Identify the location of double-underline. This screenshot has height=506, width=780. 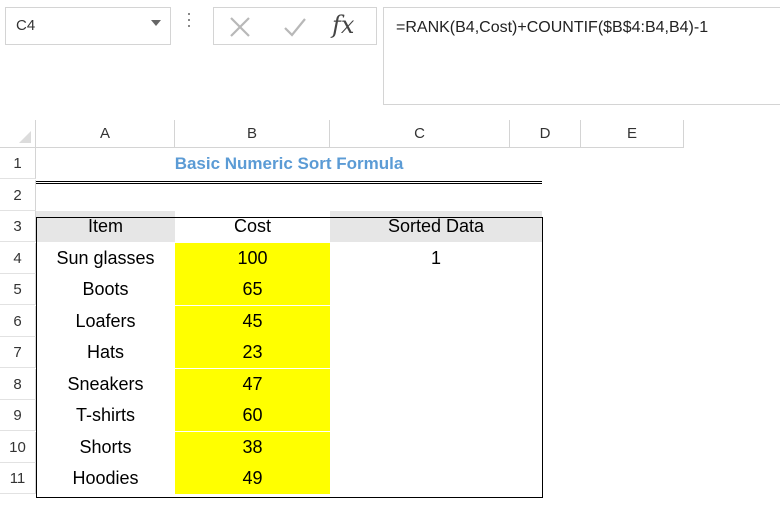
(289, 182).